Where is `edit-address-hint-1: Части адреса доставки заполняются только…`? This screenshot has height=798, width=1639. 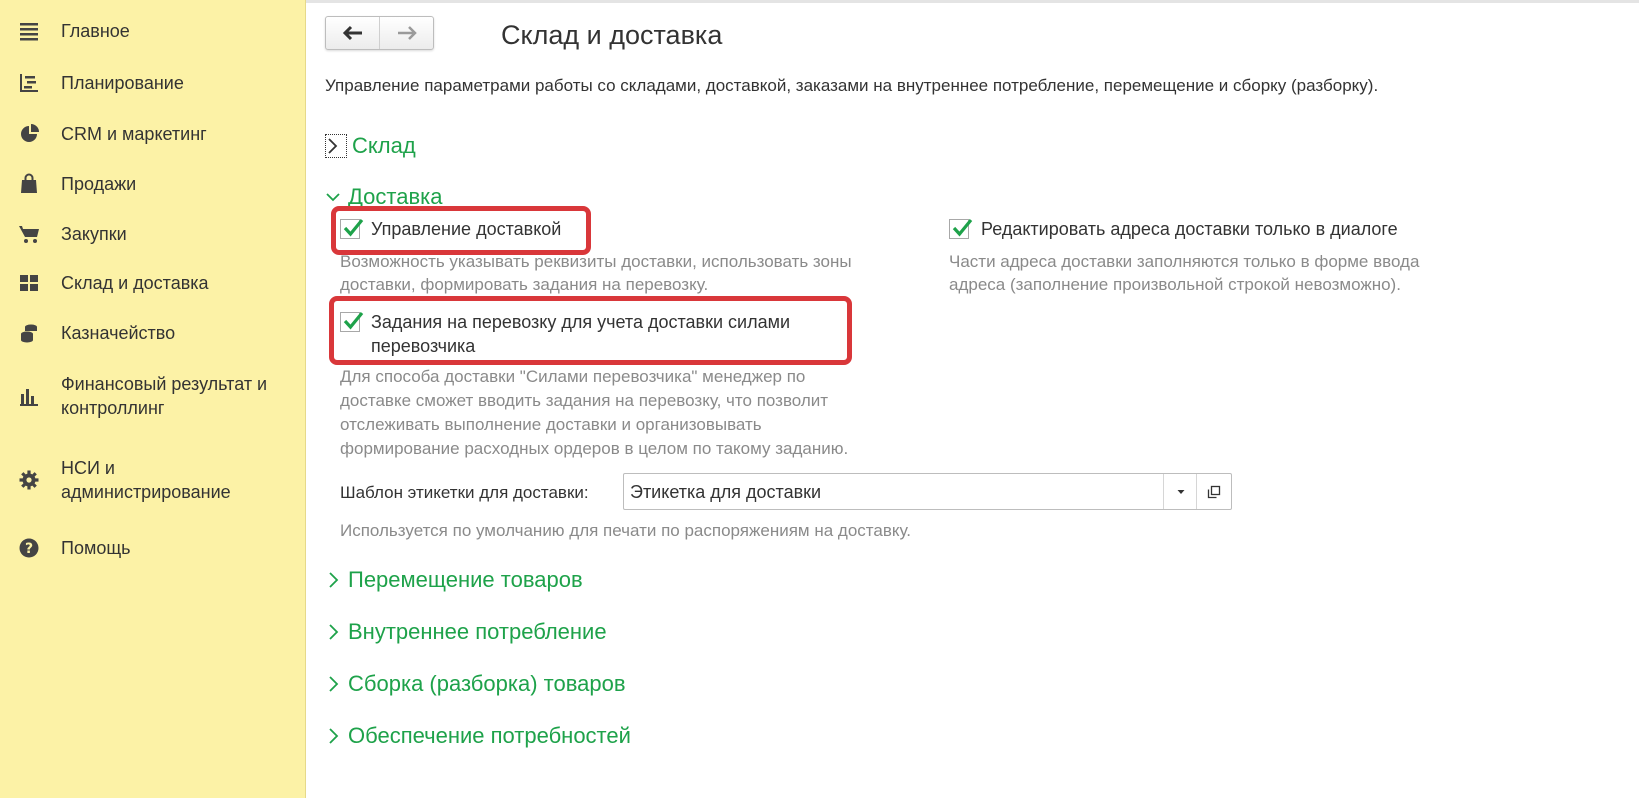
edit-address-hint-1: Части адреса доставки заполняются только… is located at coordinates (1184, 261).